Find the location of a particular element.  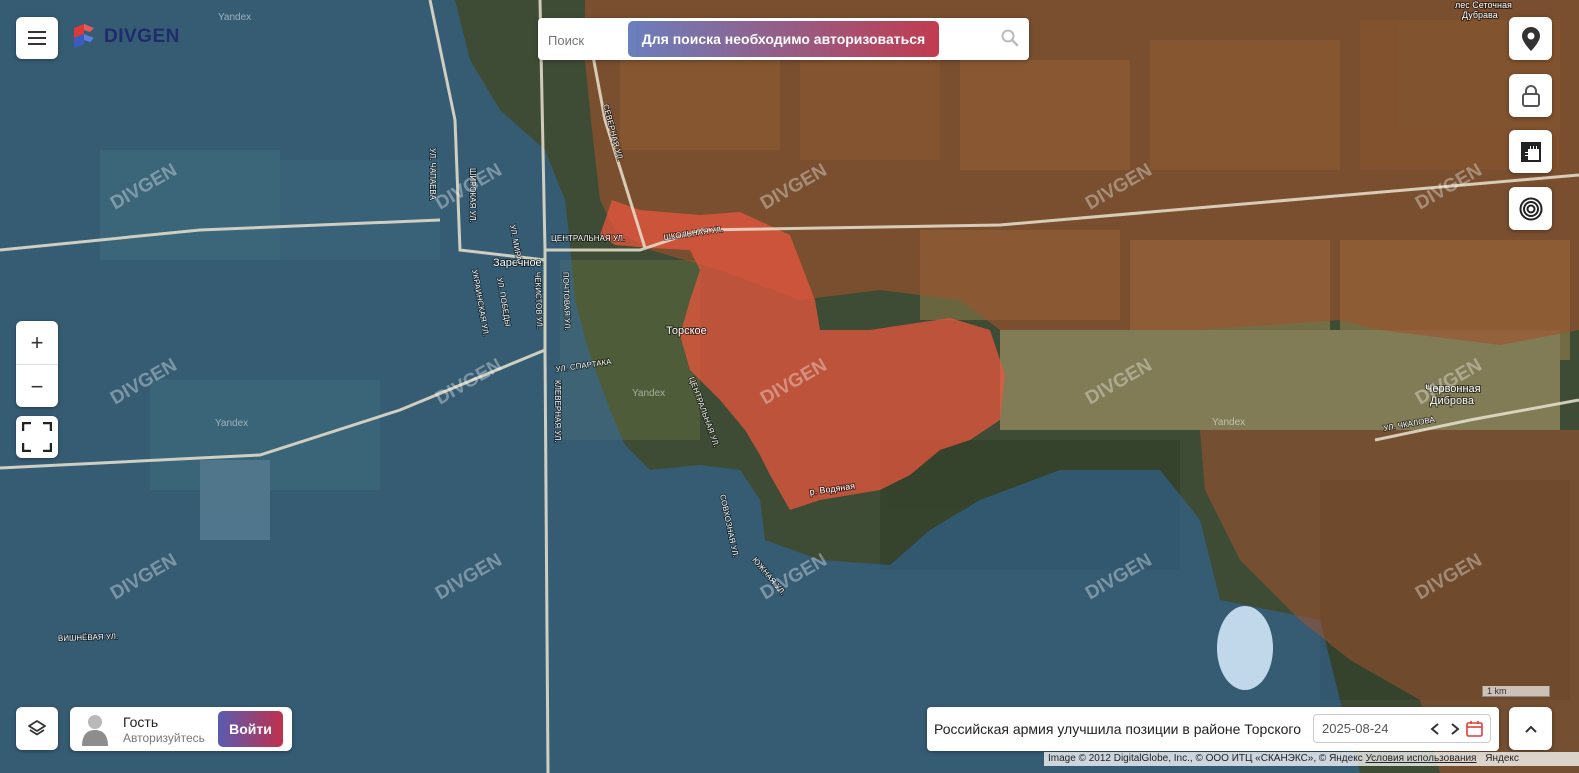

lock-button is located at coordinates (1530, 95).